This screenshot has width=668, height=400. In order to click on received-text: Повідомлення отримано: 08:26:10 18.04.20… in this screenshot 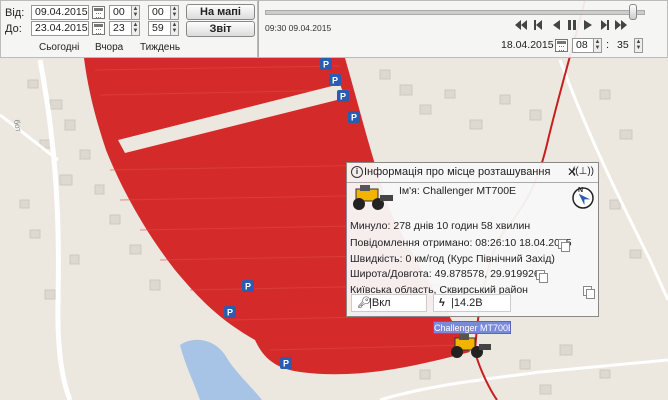, I will do `click(461, 243)`.